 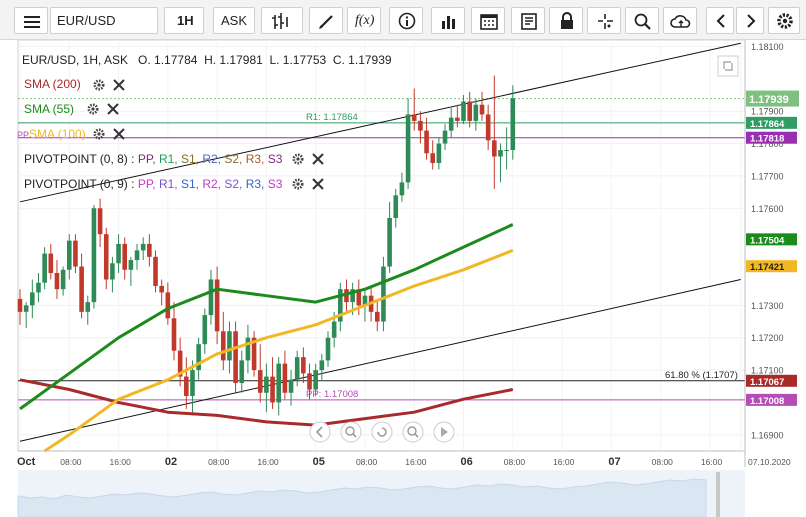 What do you see at coordinates (52, 84) in the screenshot?
I see `sma200-label: SMA (200)` at bounding box center [52, 84].